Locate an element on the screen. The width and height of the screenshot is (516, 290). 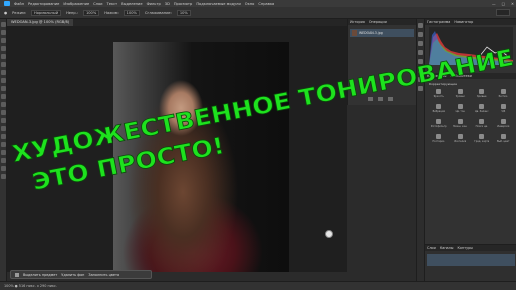
move-tool-icon is located at coordinates (3, 24).